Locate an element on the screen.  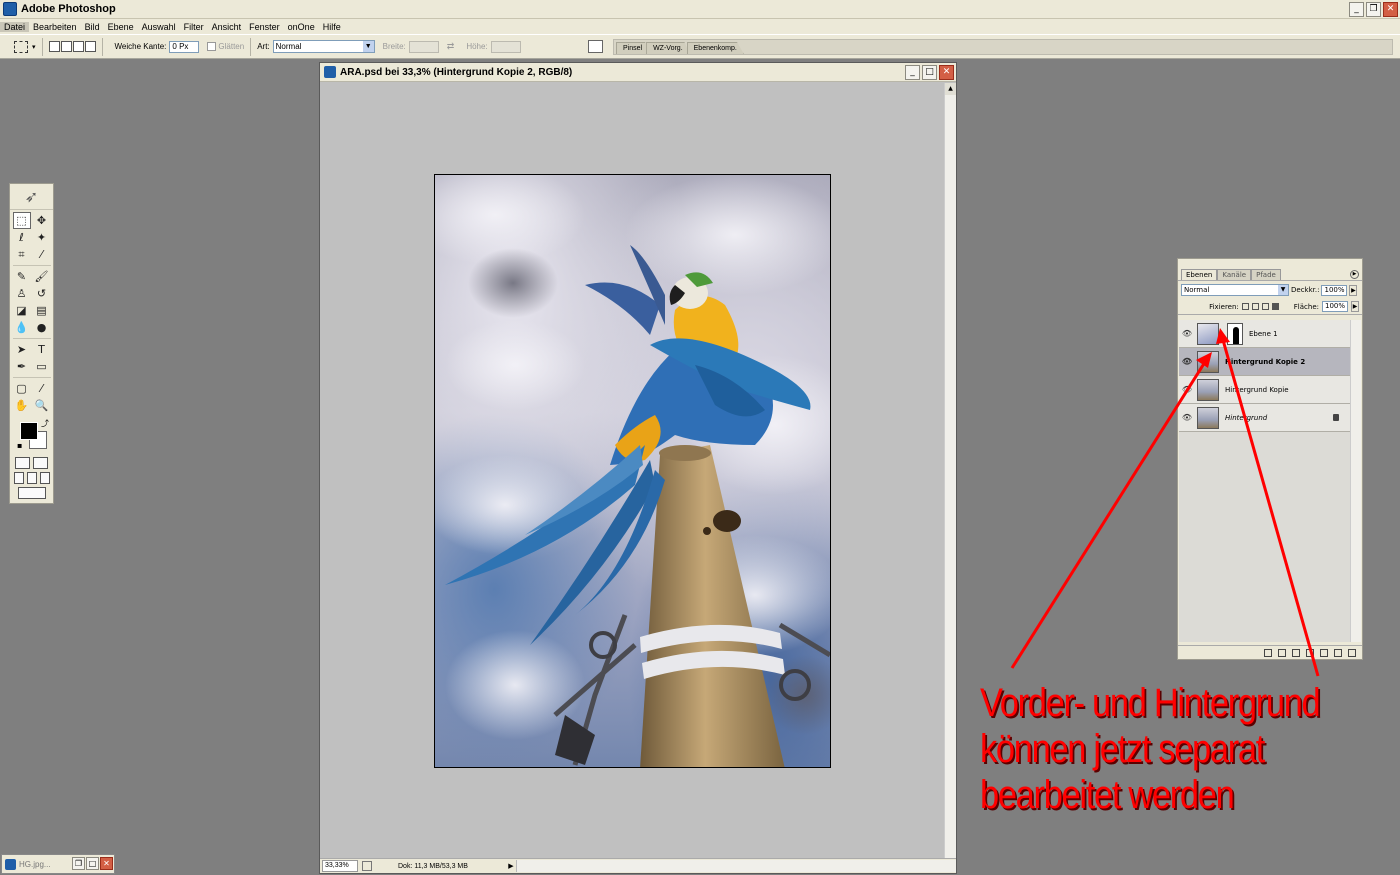
jump-to-imageready-icon is located at coordinates (31, 493).